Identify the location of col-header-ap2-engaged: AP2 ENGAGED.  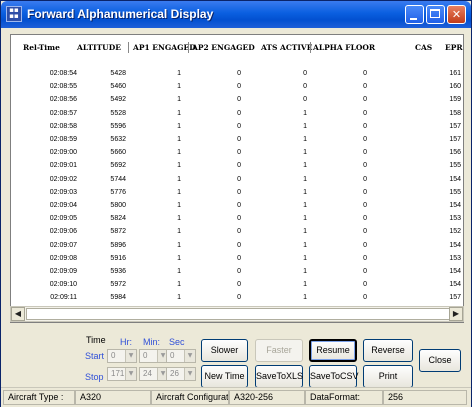
(223, 47).